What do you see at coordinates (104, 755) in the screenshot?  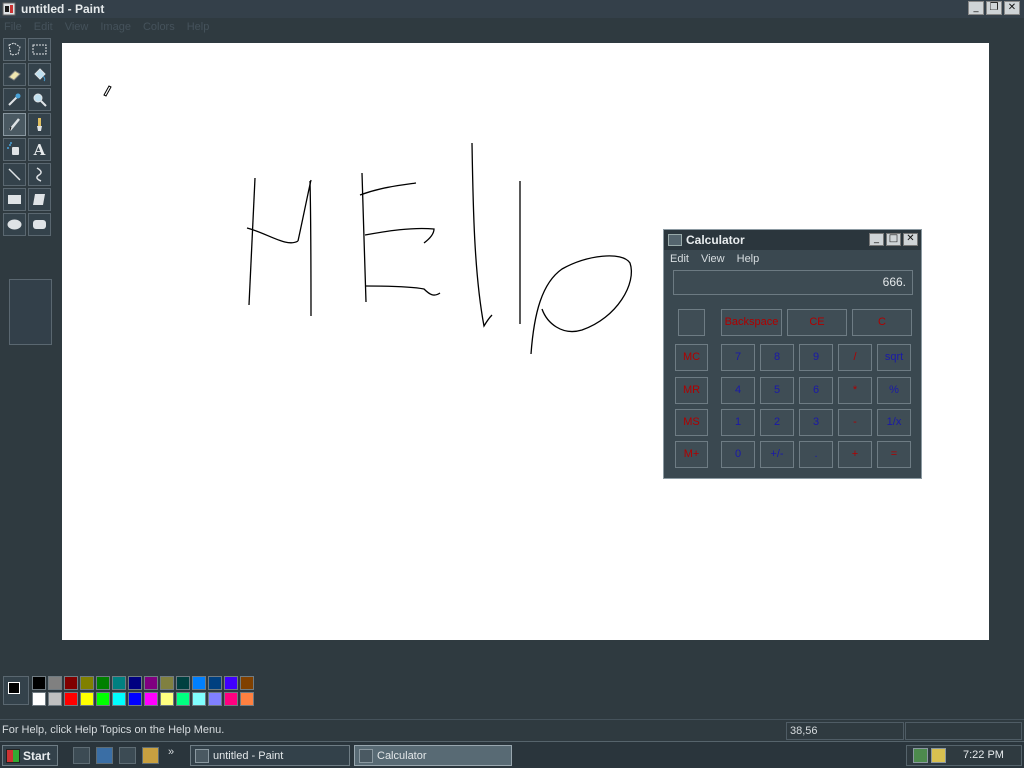 I see `internet-explorer-icon` at bounding box center [104, 755].